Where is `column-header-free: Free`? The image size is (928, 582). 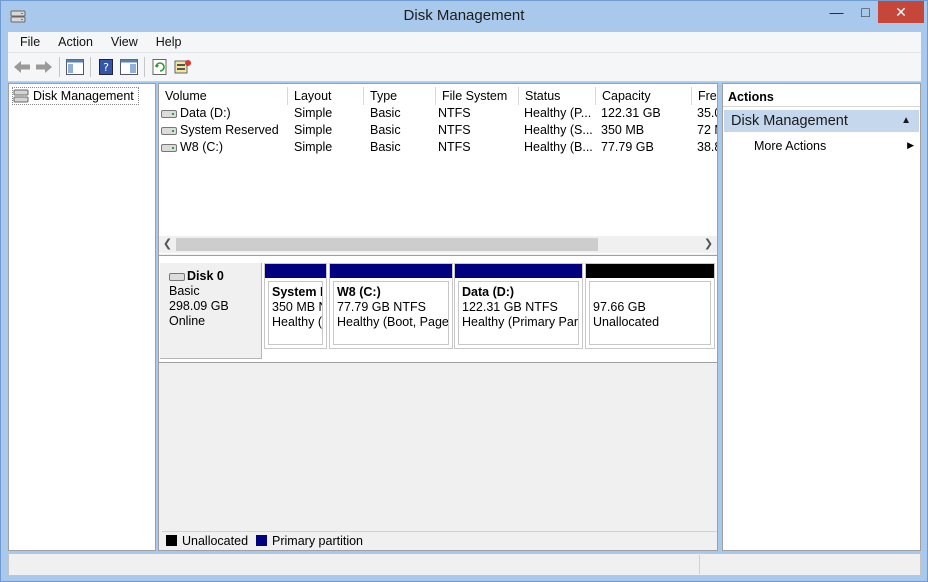
column-header-free: Free is located at coordinates (704, 96).